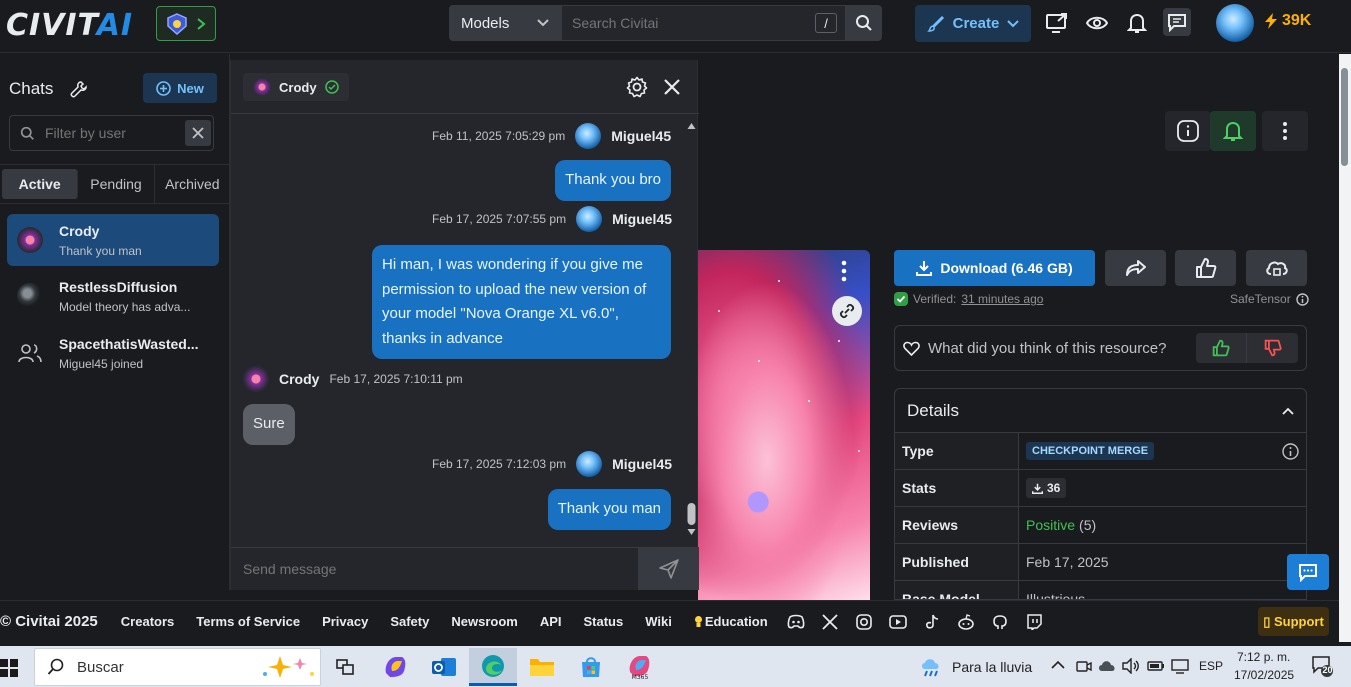 The width and height of the screenshot is (1351, 687). I want to click on instagram-icon, so click(864, 622).